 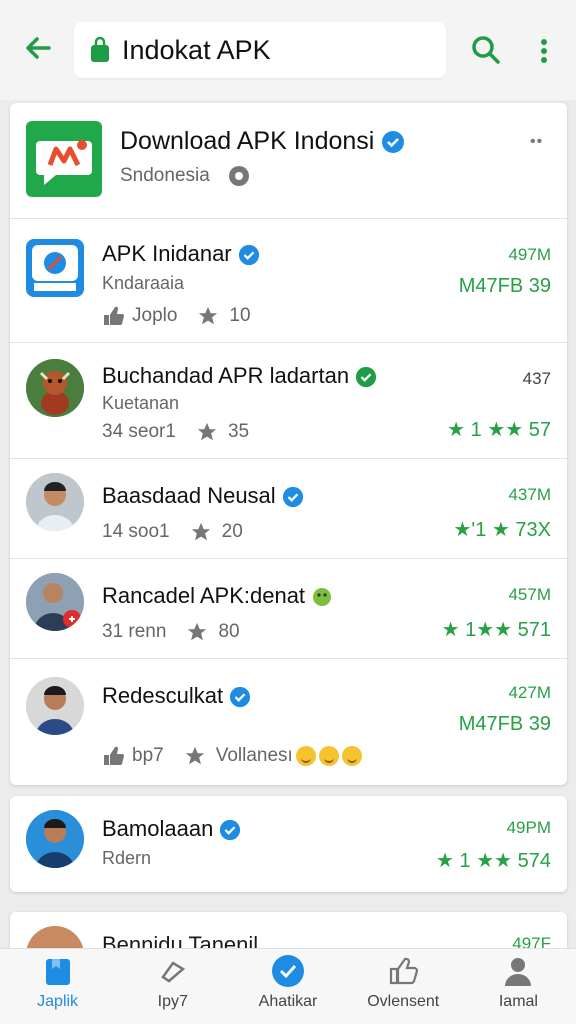 I want to click on featured-subtitle: Sndonesia, so click(x=165, y=175).